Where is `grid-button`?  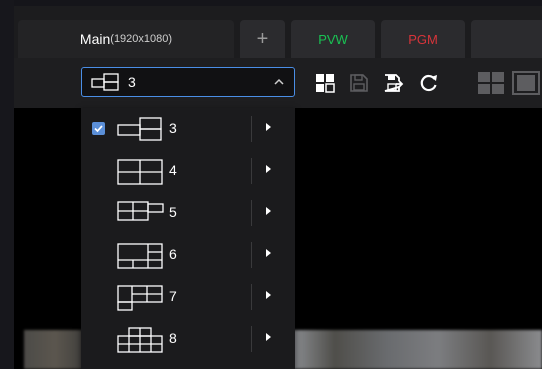 grid-button is located at coordinates (325, 83).